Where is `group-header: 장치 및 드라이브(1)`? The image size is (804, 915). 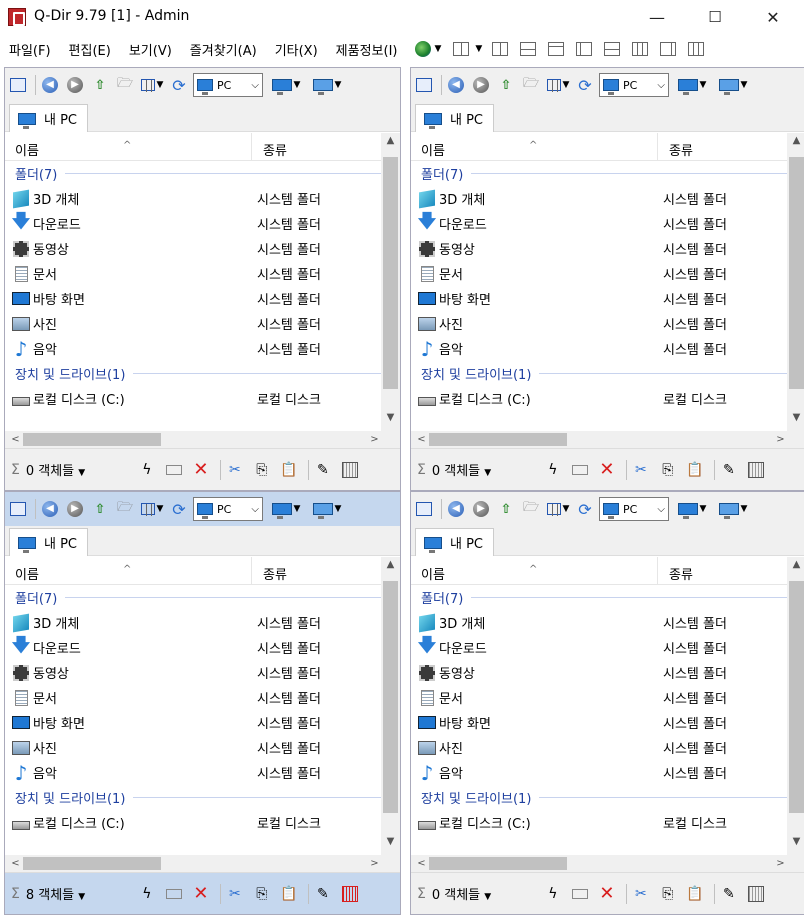
group-header: 장치 및 드라이브(1) is located at coordinates (194, 797).